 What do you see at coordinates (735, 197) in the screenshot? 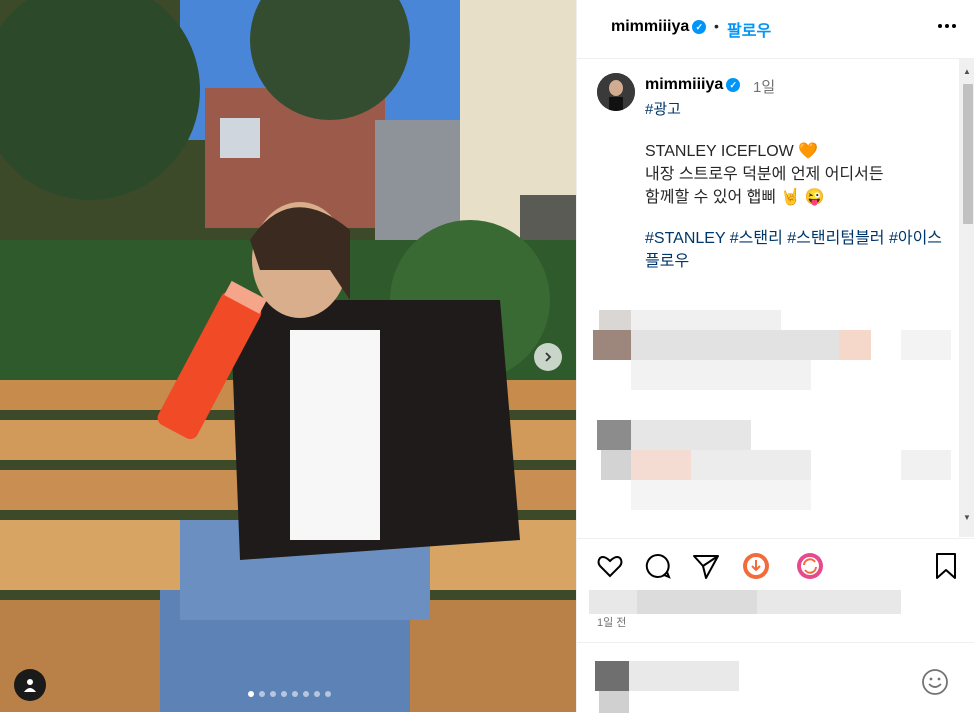
I see `caption-line: 함께할 수 있어 햅삐 🤘 😜` at bounding box center [735, 197].